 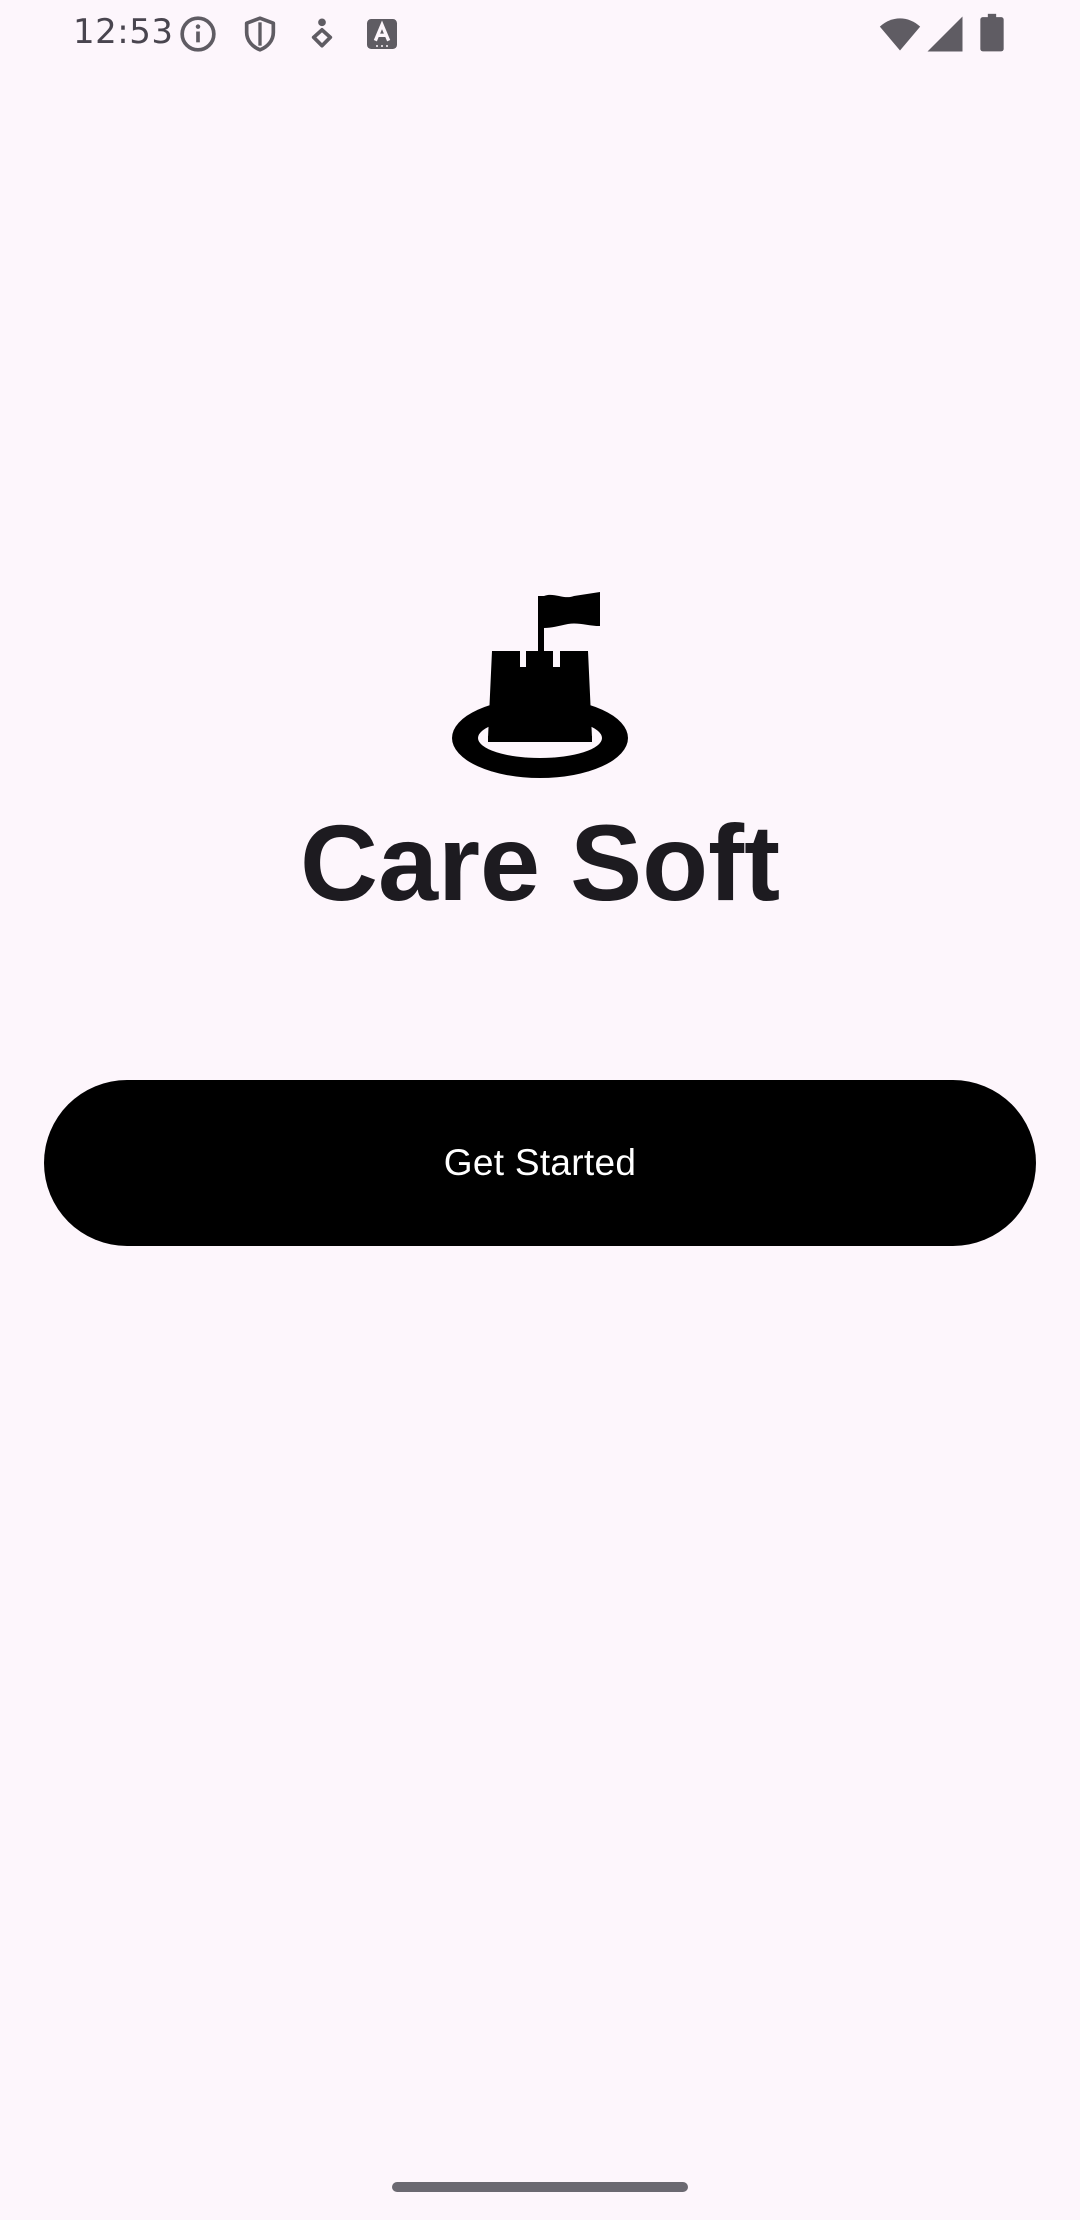 What do you see at coordinates (540, 862) in the screenshot?
I see `app-title: Care Soft` at bounding box center [540, 862].